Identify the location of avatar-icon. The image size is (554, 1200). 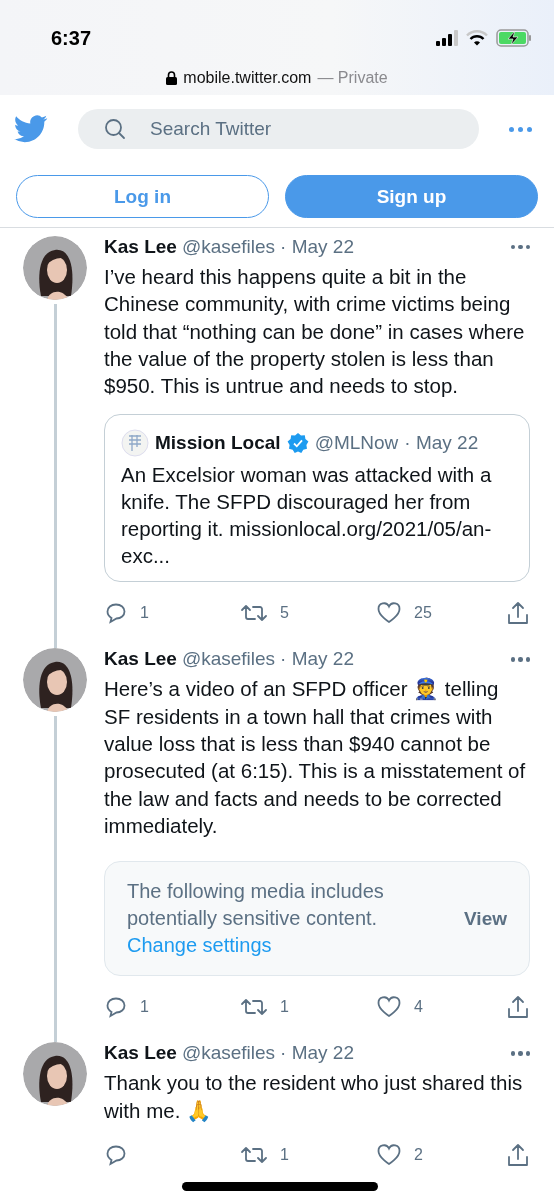
(135, 443).